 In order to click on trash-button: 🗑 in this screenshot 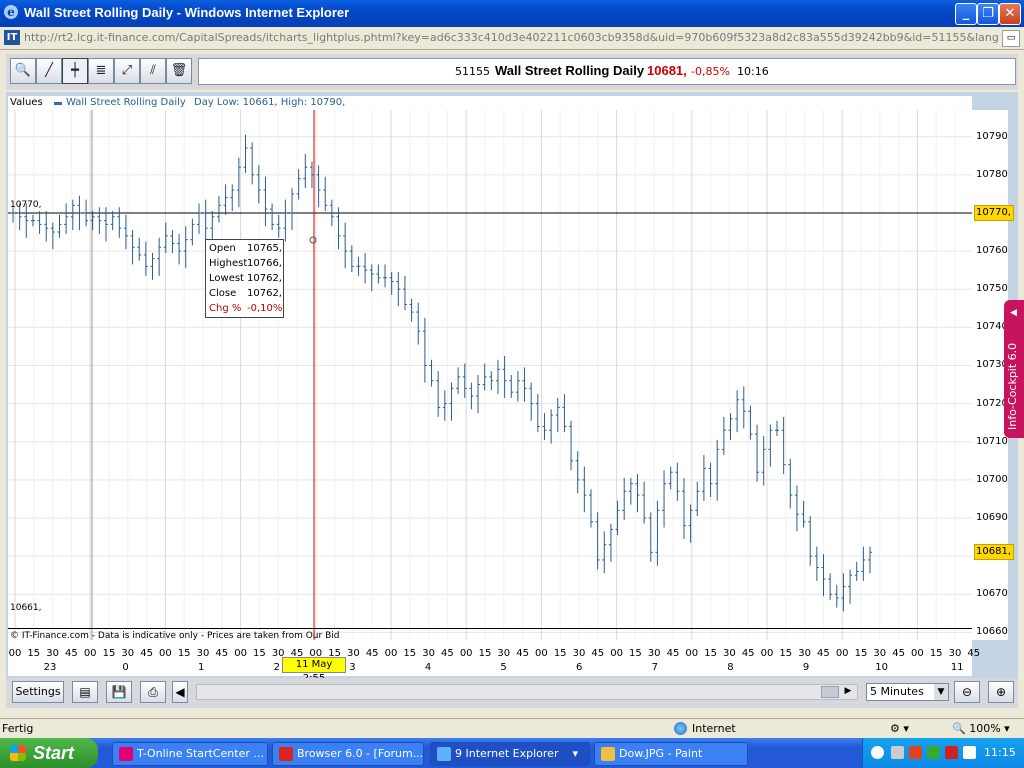, I will do `click(179, 71)`.